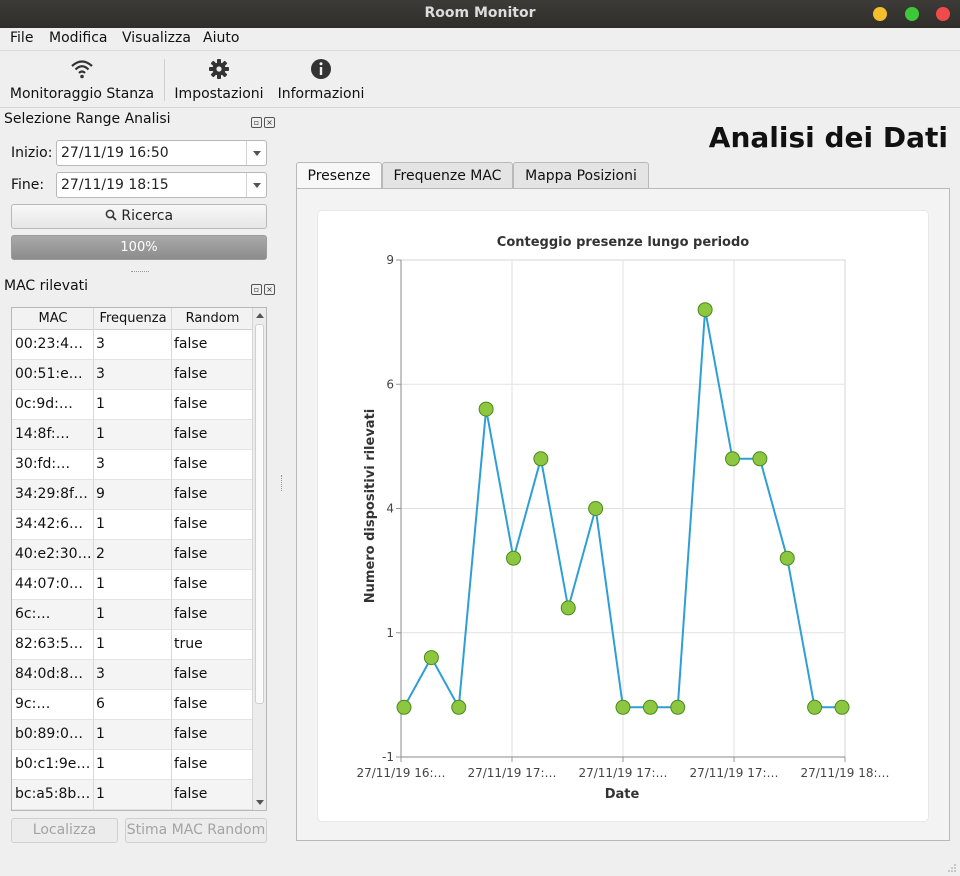 The width and height of the screenshot is (960, 876). Describe the element at coordinates (115, 153) in the screenshot. I see `start-datetime-value: 27/11/19 16:50` at that location.